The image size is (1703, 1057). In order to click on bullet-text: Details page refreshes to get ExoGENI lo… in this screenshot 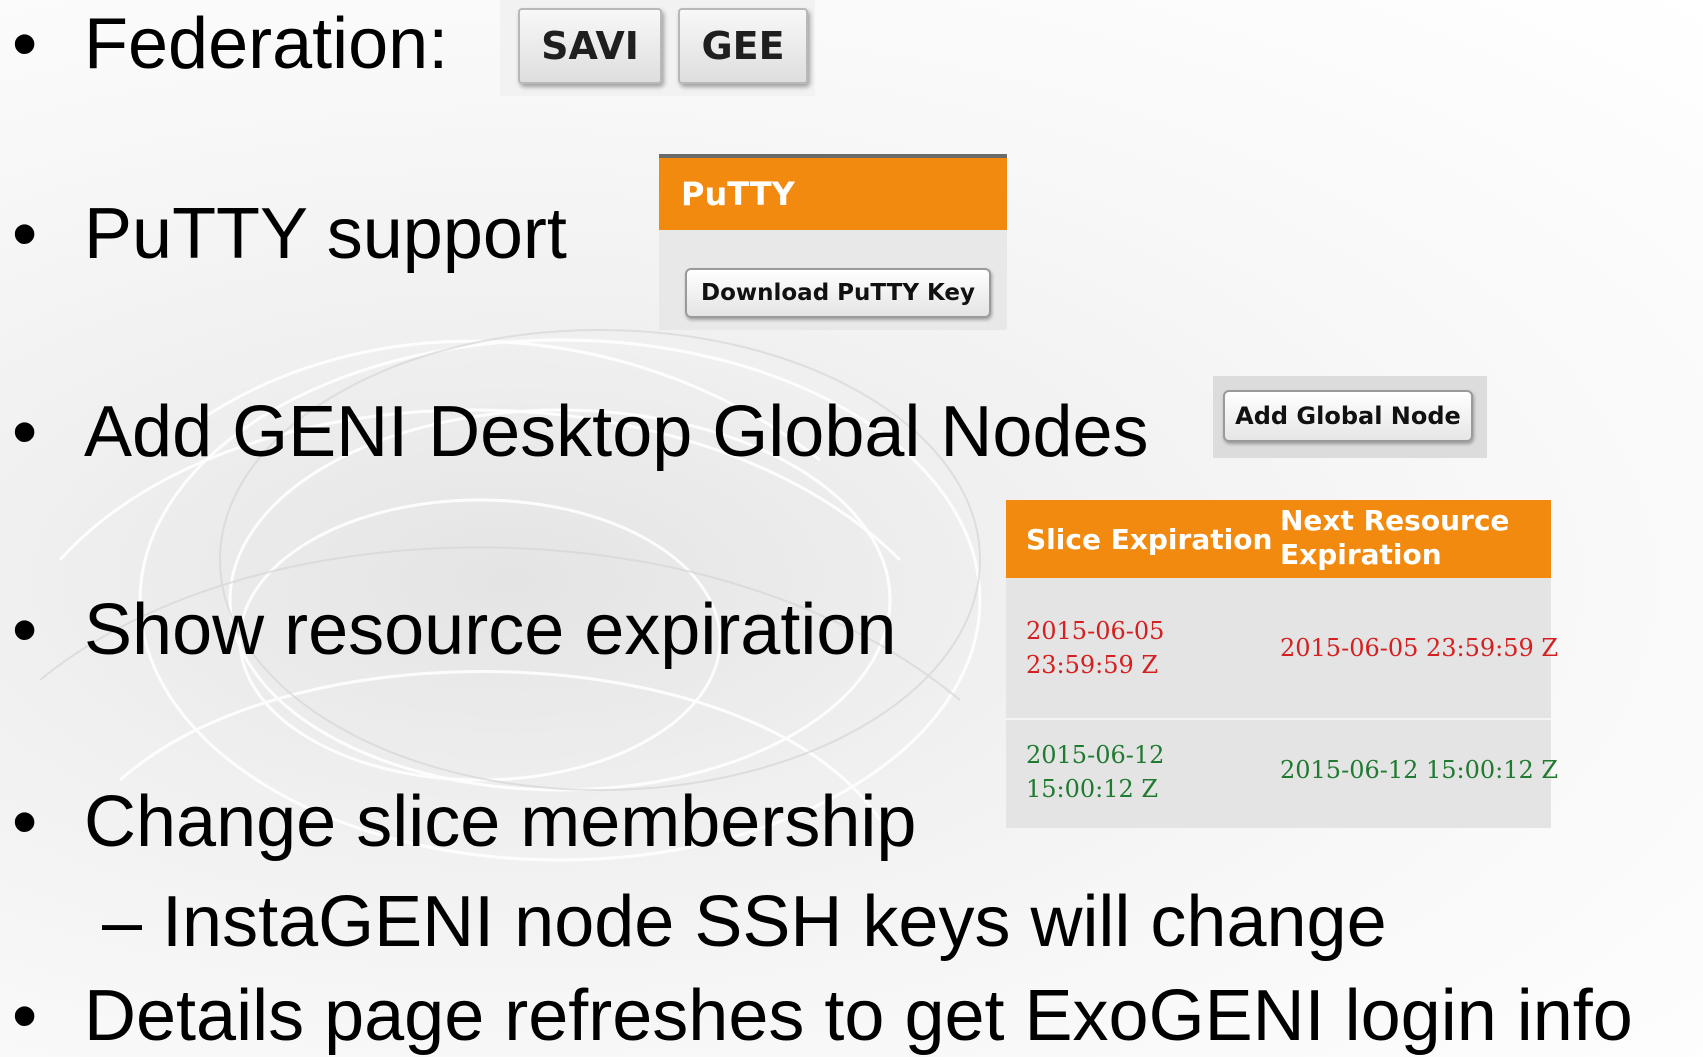, I will do `click(858, 1016)`.